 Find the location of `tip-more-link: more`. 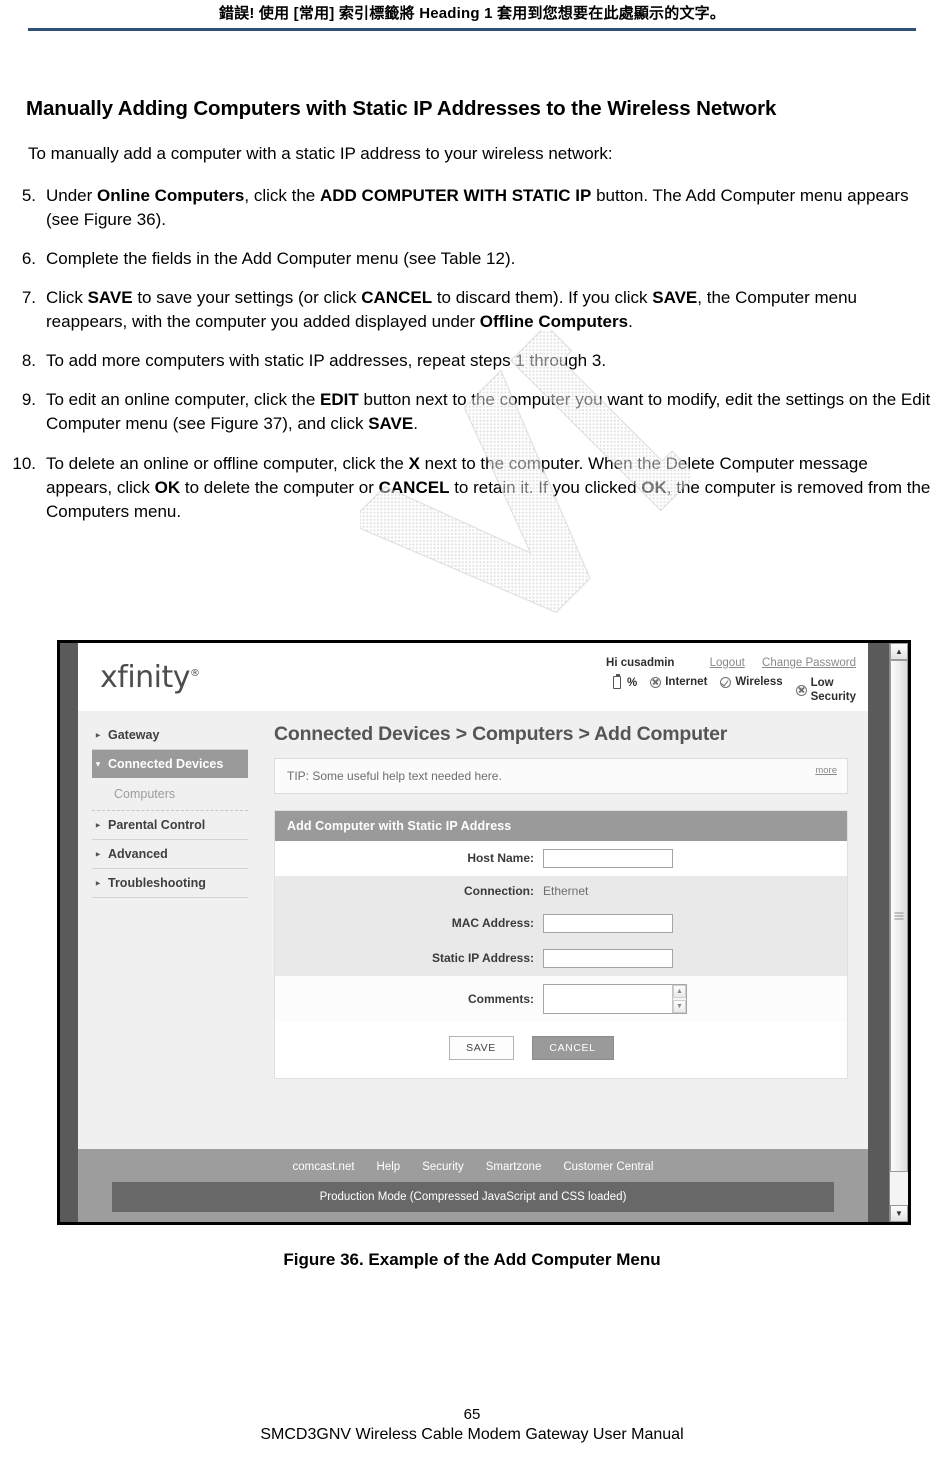

tip-more-link: more is located at coordinates (826, 770).